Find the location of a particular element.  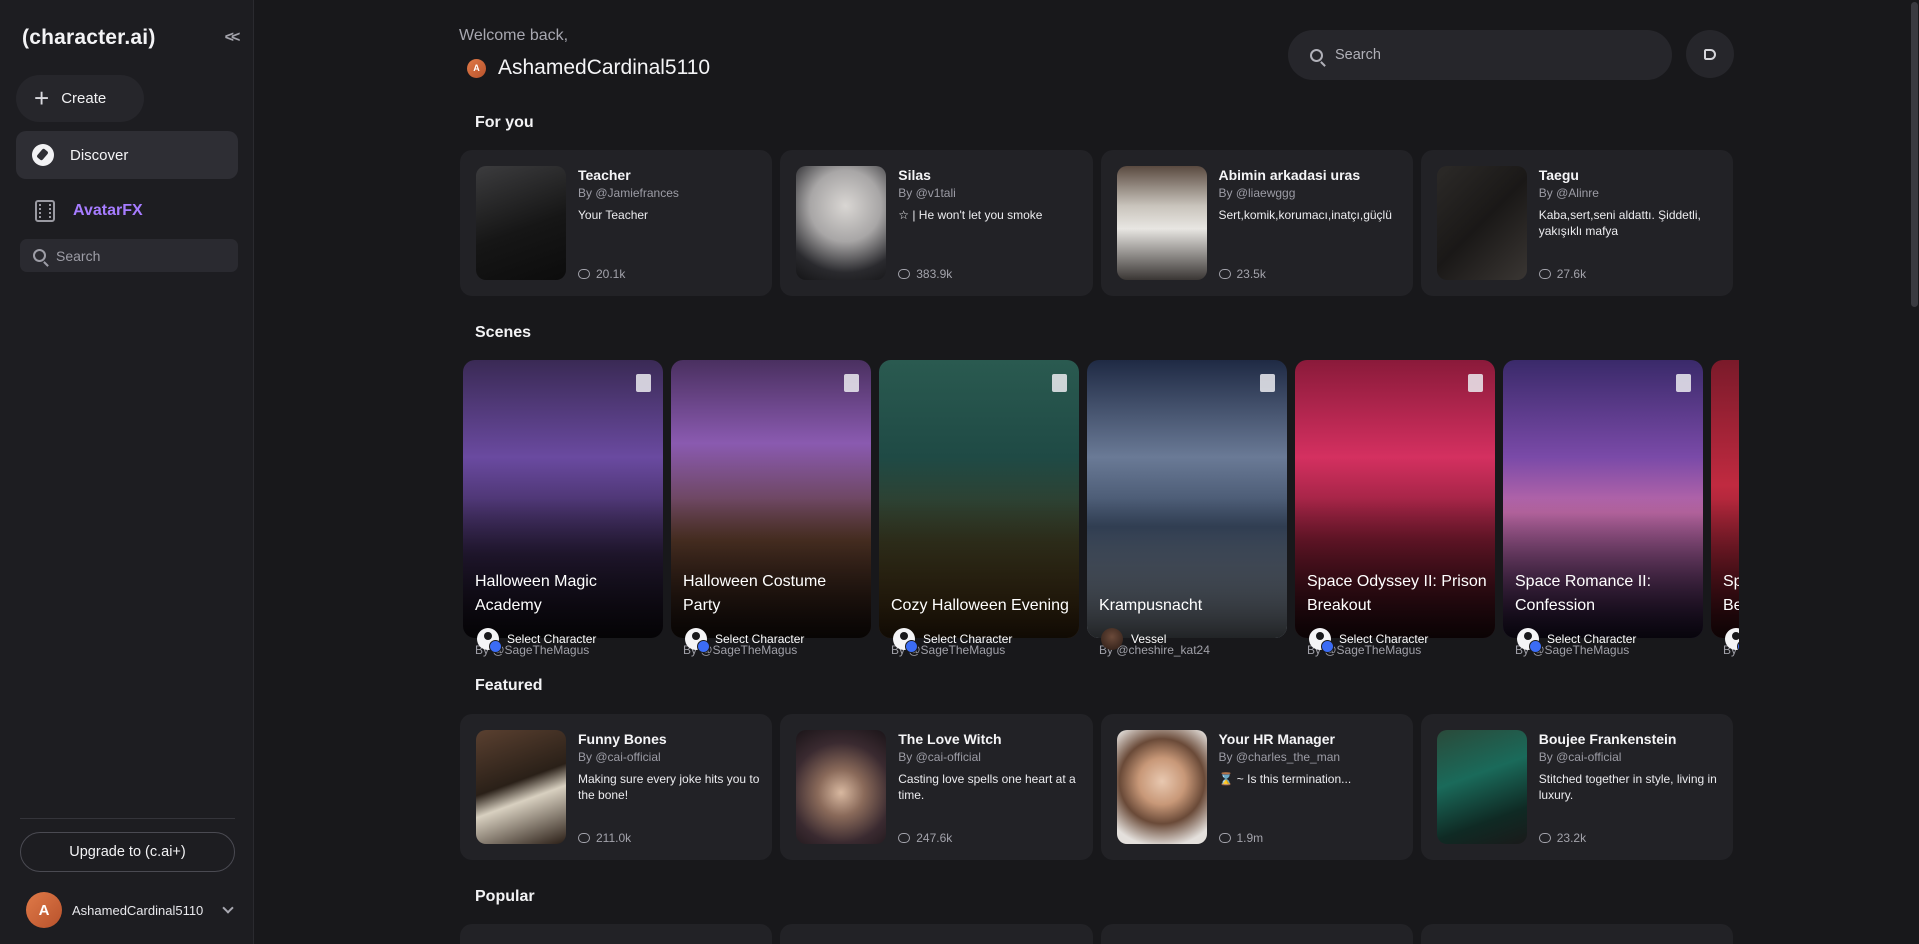

character-description: Casting love spells one heart at a time. is located at coordinates (987, 787).